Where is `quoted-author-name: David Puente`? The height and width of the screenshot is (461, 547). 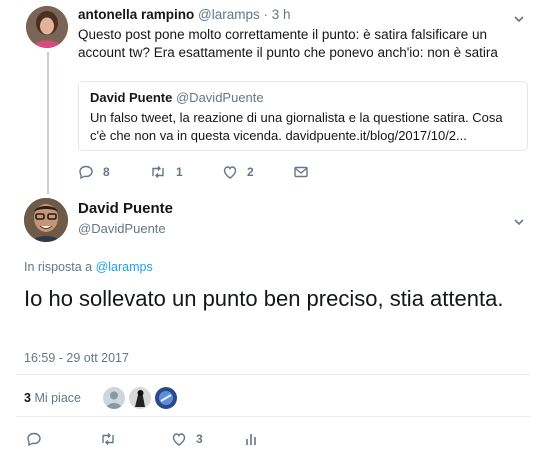 quoted-author-name: David Puente is located at coordinates (131, 97).